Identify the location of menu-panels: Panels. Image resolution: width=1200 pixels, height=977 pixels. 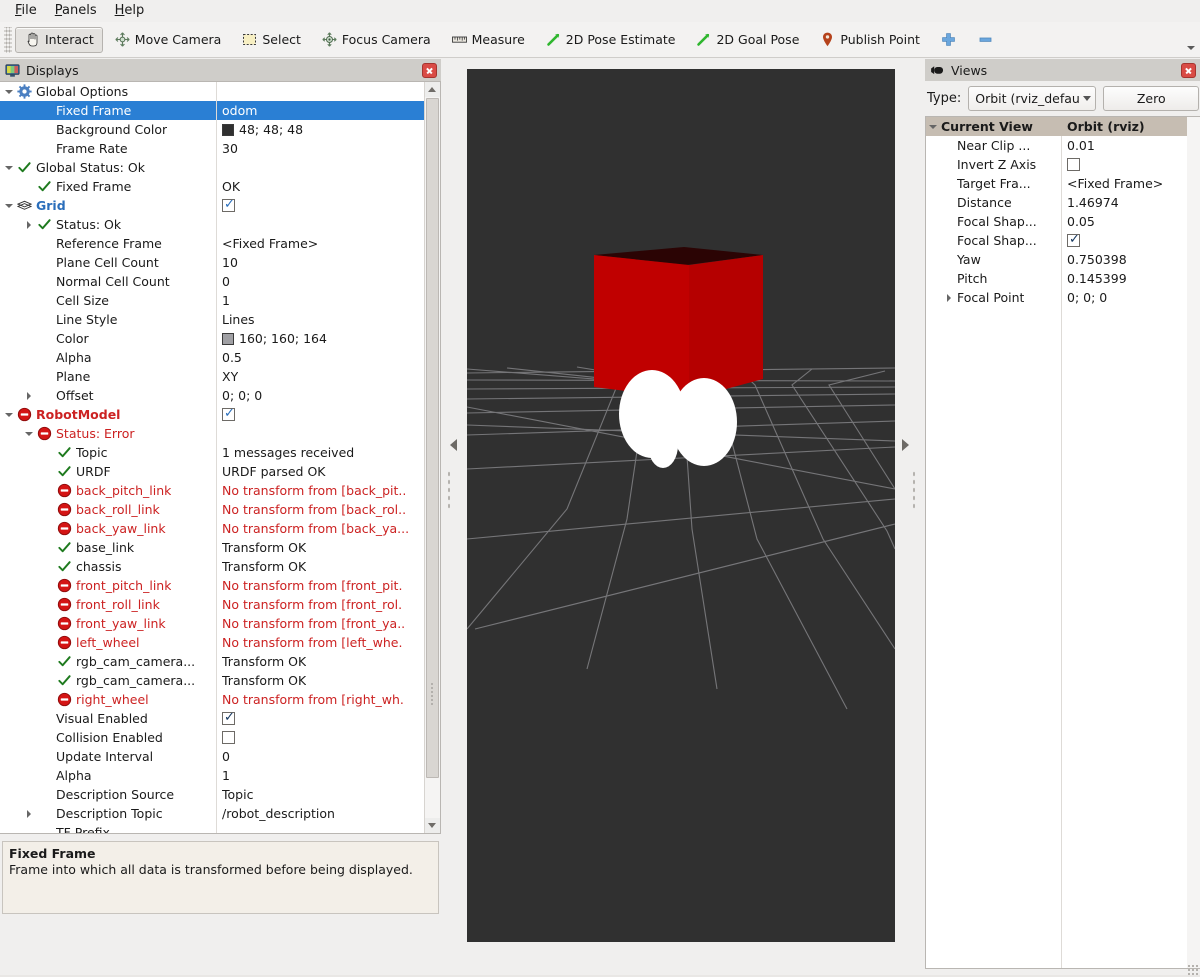
(76, 11).